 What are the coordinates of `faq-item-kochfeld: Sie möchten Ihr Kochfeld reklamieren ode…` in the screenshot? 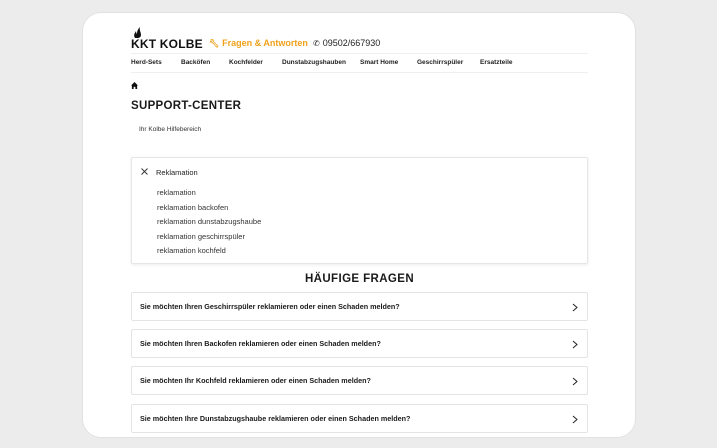 It's located at (359, 380).